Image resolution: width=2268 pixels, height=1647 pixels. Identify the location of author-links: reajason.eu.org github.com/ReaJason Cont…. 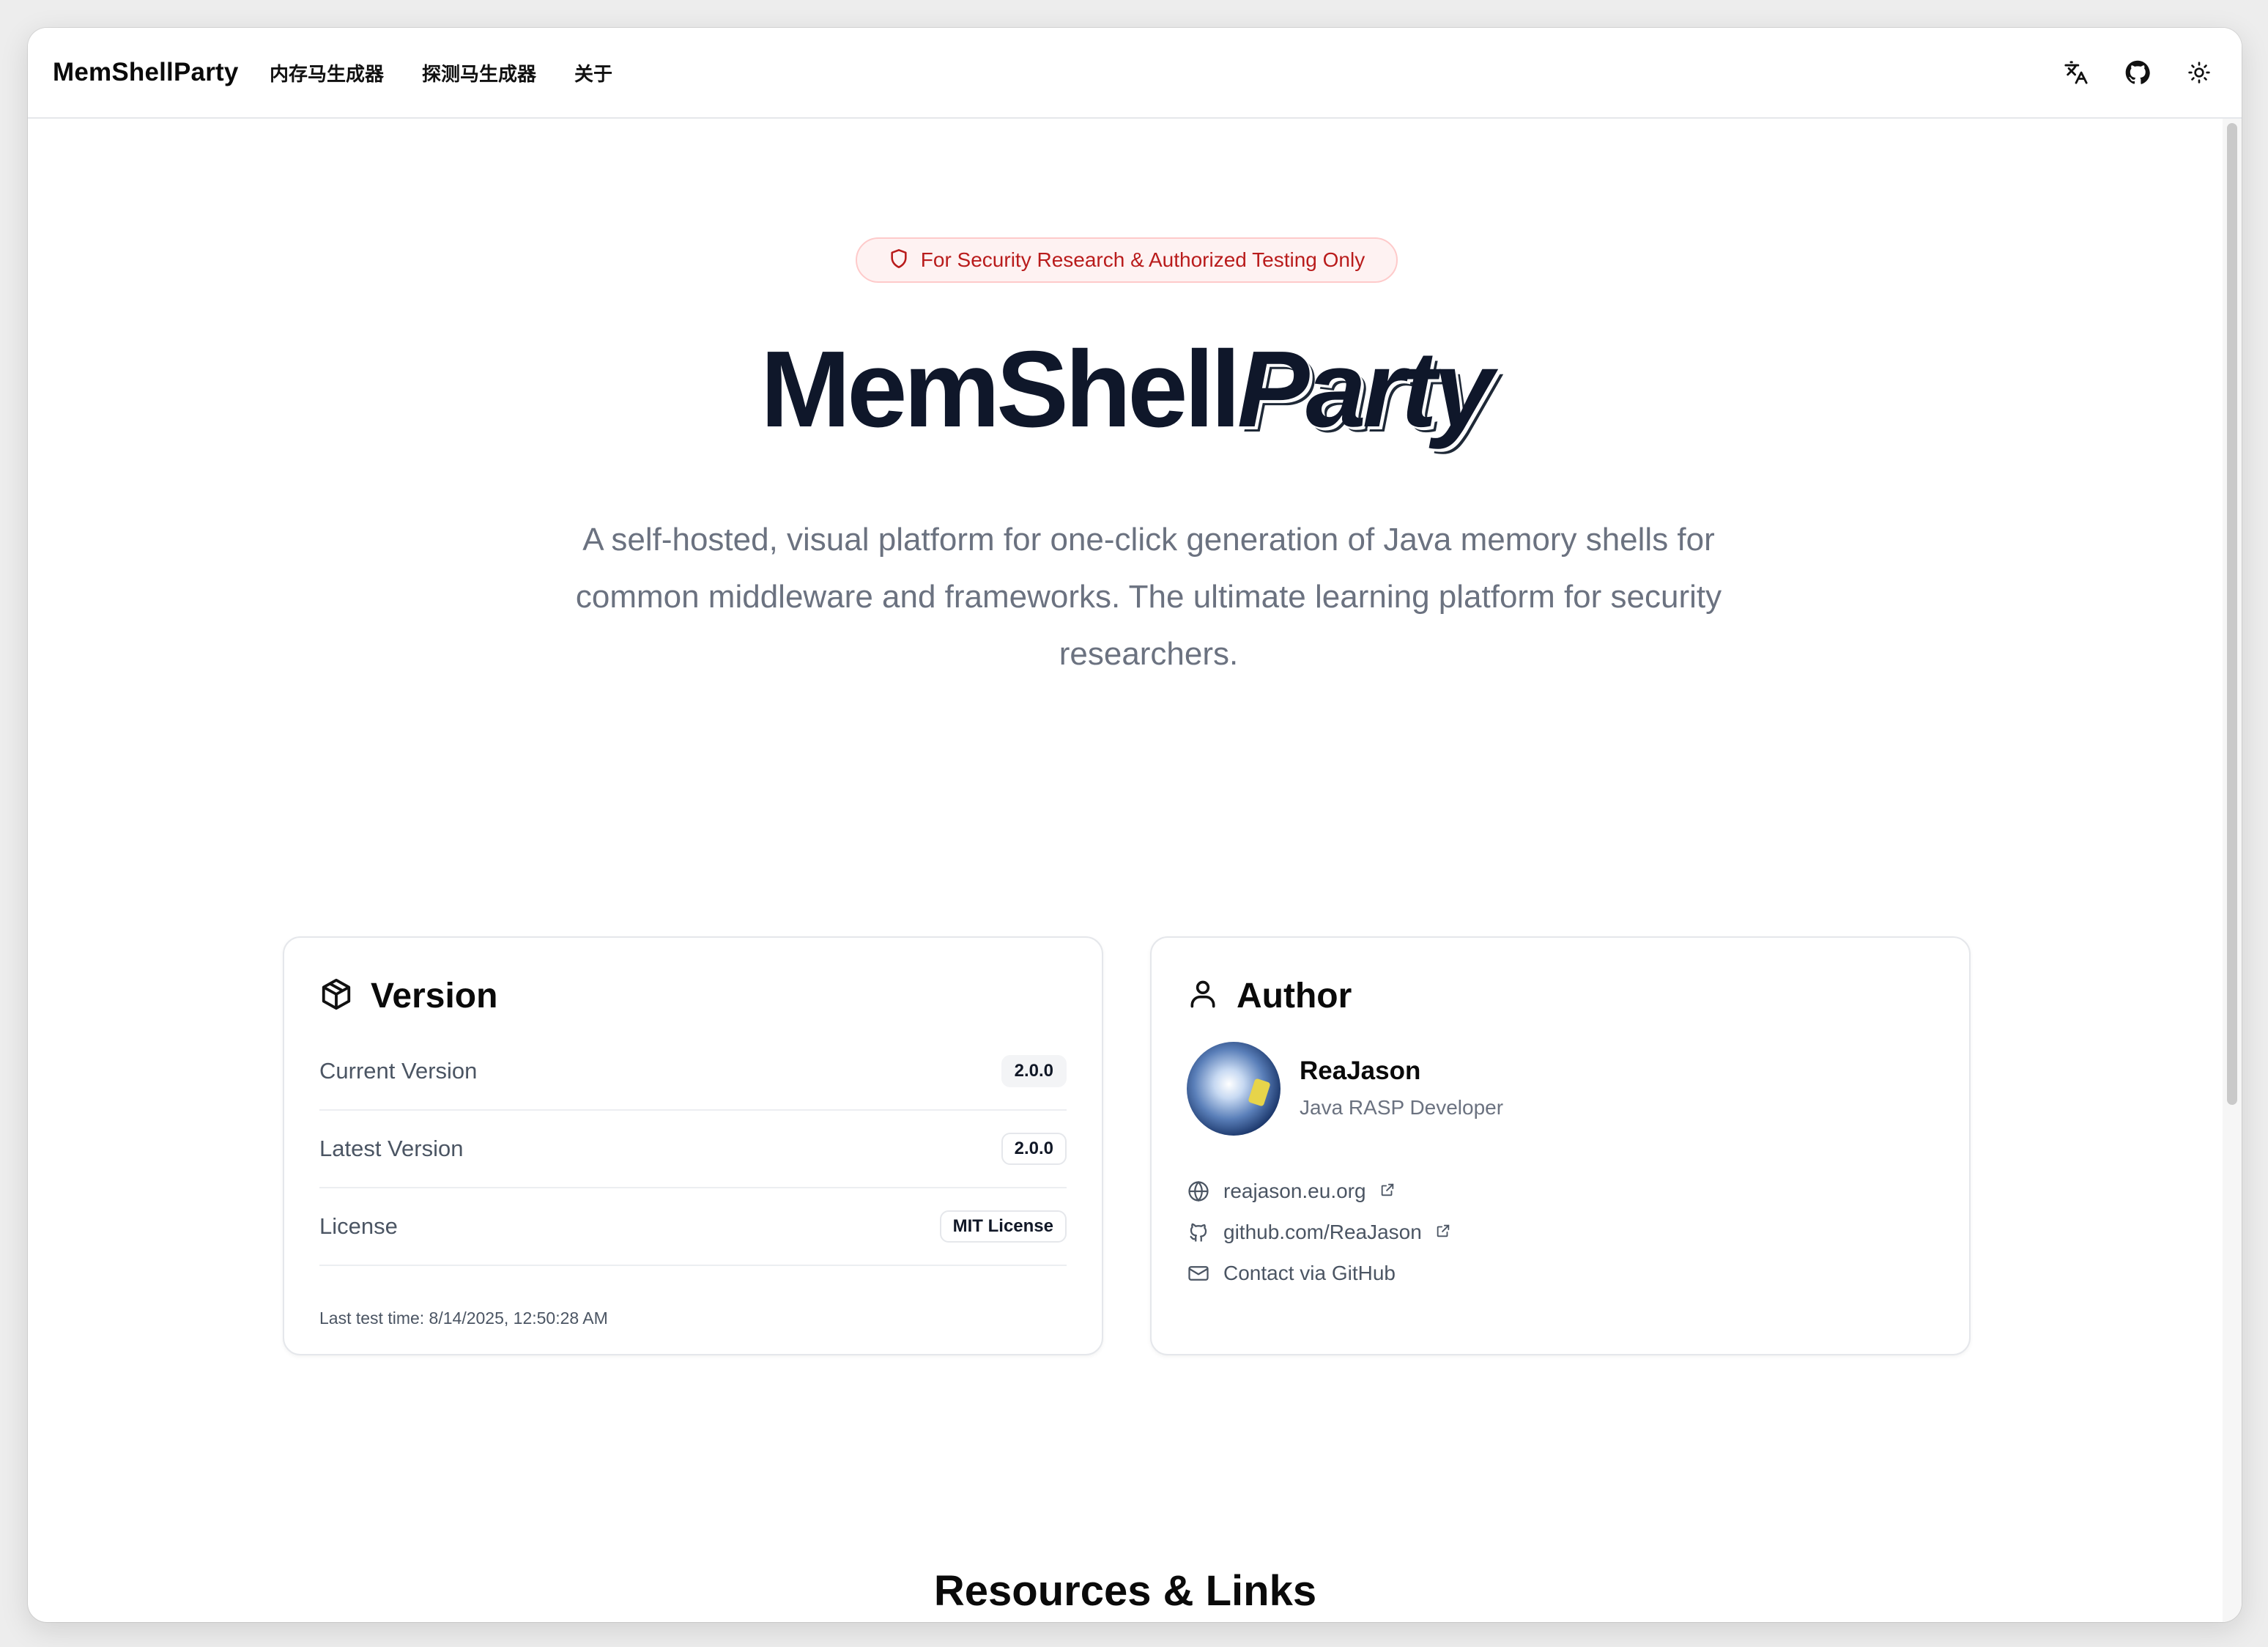
(1319, 1232).